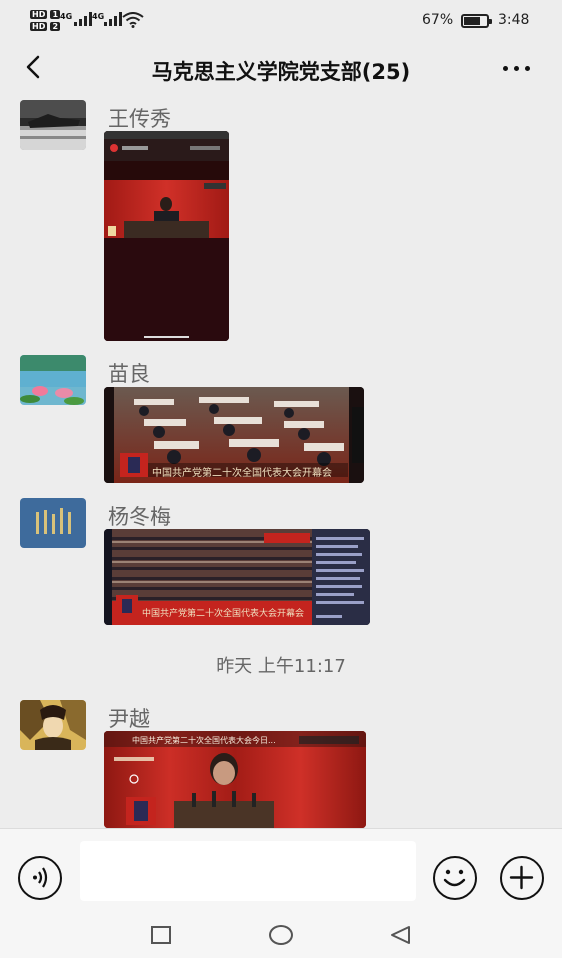  What do you see at coordinates (139, 119) in the screenshot?
I see `sender-name: 王传秀` at bounding box center [139, 119].